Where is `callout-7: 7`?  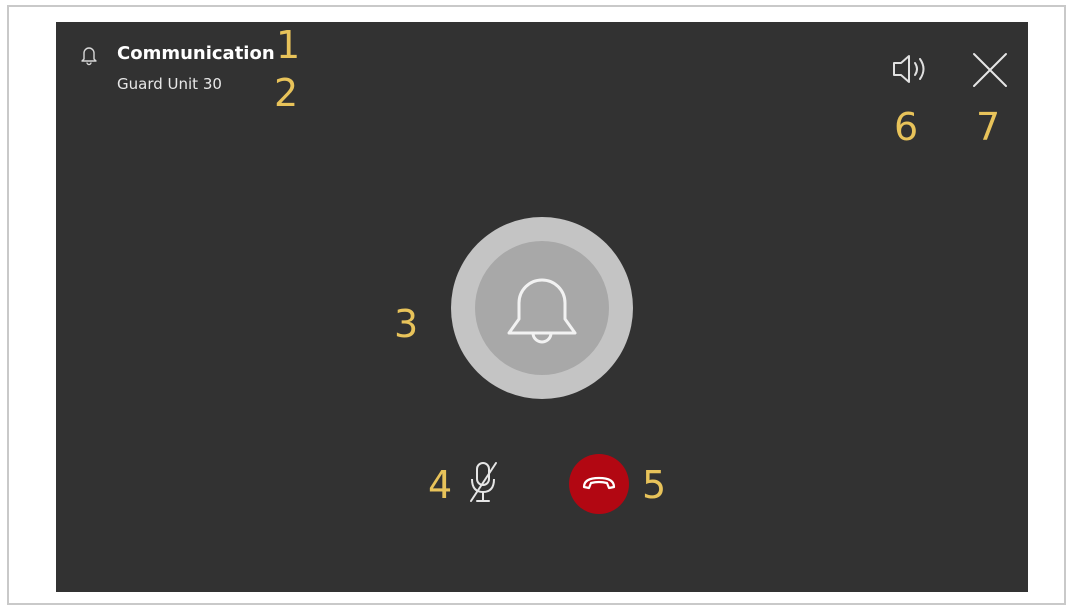 callout-7: 7 is located at coordinates (988, 127).